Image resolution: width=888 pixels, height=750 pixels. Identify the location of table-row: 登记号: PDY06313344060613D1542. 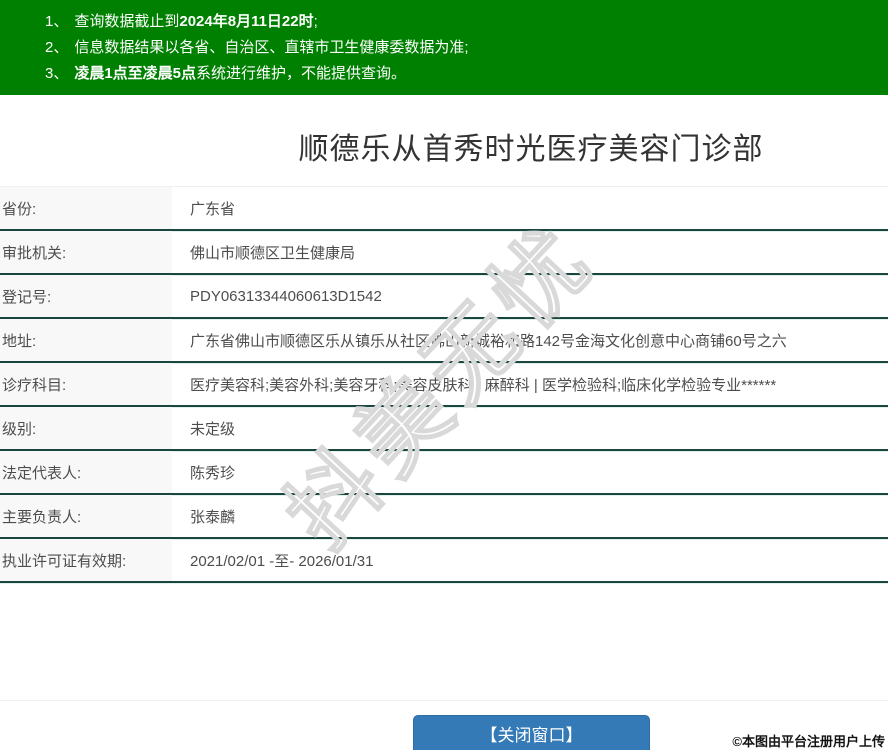
(444, 297).